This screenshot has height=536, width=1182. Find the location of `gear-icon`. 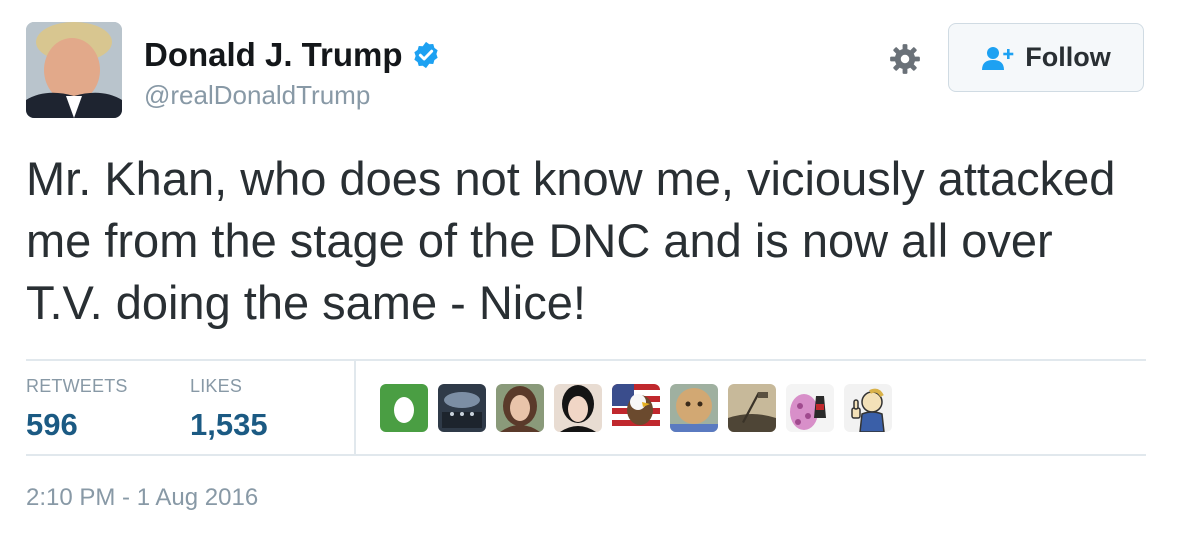

gear-icon is located at coordinates (905, 59).